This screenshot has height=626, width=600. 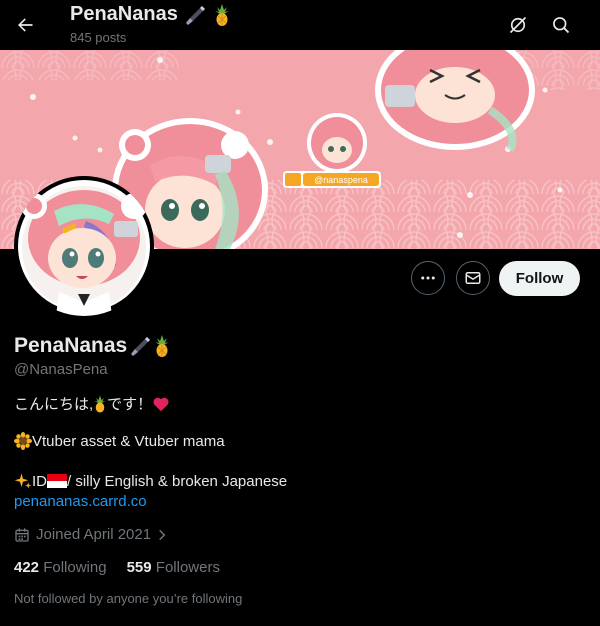 What do you see at coordinates (162, 534) in the screenshot?
I see `chevron-right-icon` at bounding box center [162, 534].